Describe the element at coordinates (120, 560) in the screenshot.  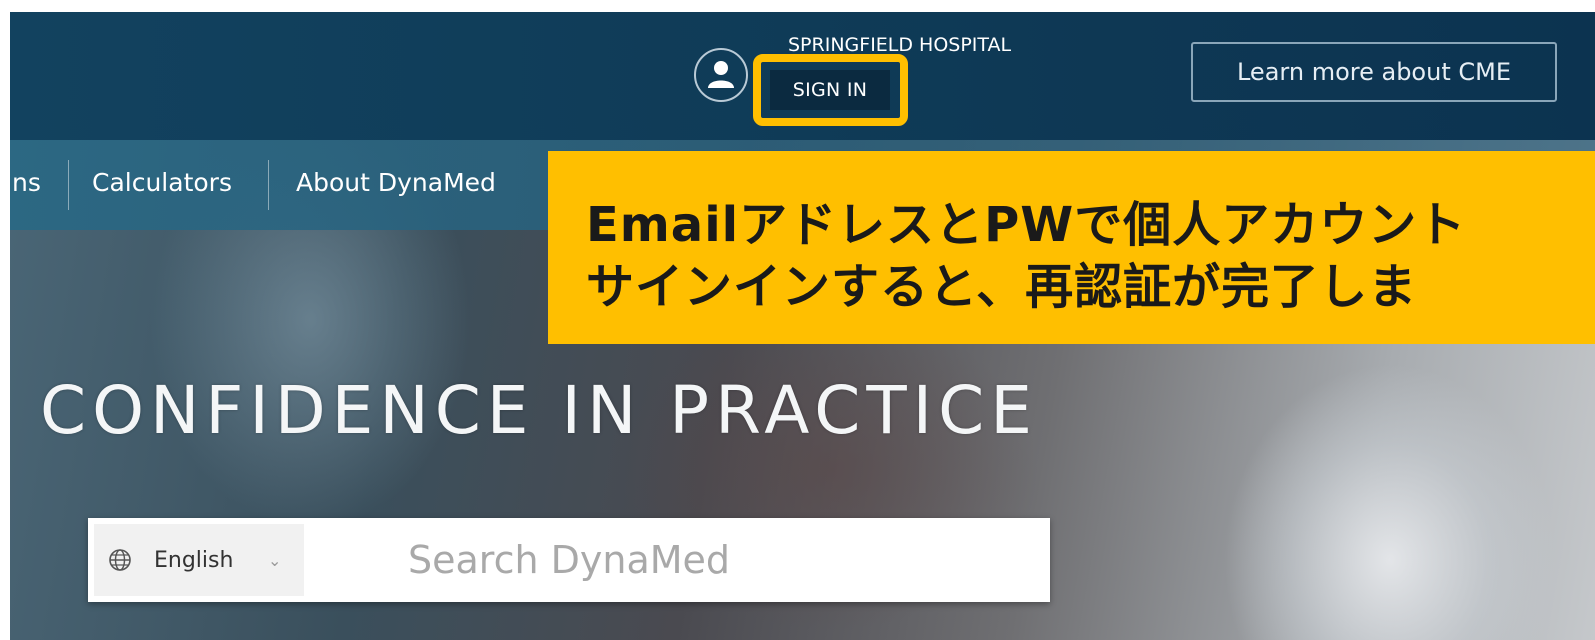
I see `globe-icon` at that location.